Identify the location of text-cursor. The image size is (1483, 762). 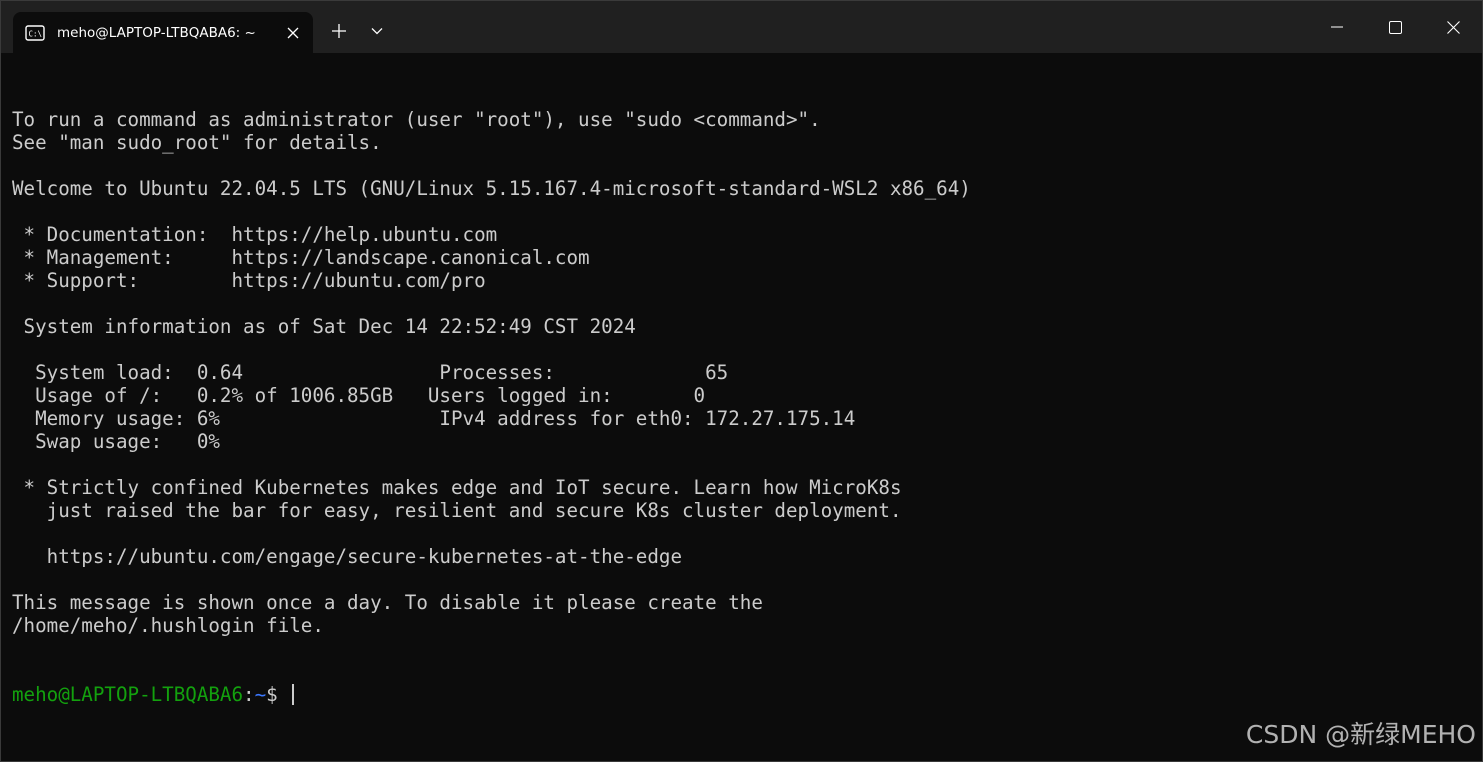
(293, 694).